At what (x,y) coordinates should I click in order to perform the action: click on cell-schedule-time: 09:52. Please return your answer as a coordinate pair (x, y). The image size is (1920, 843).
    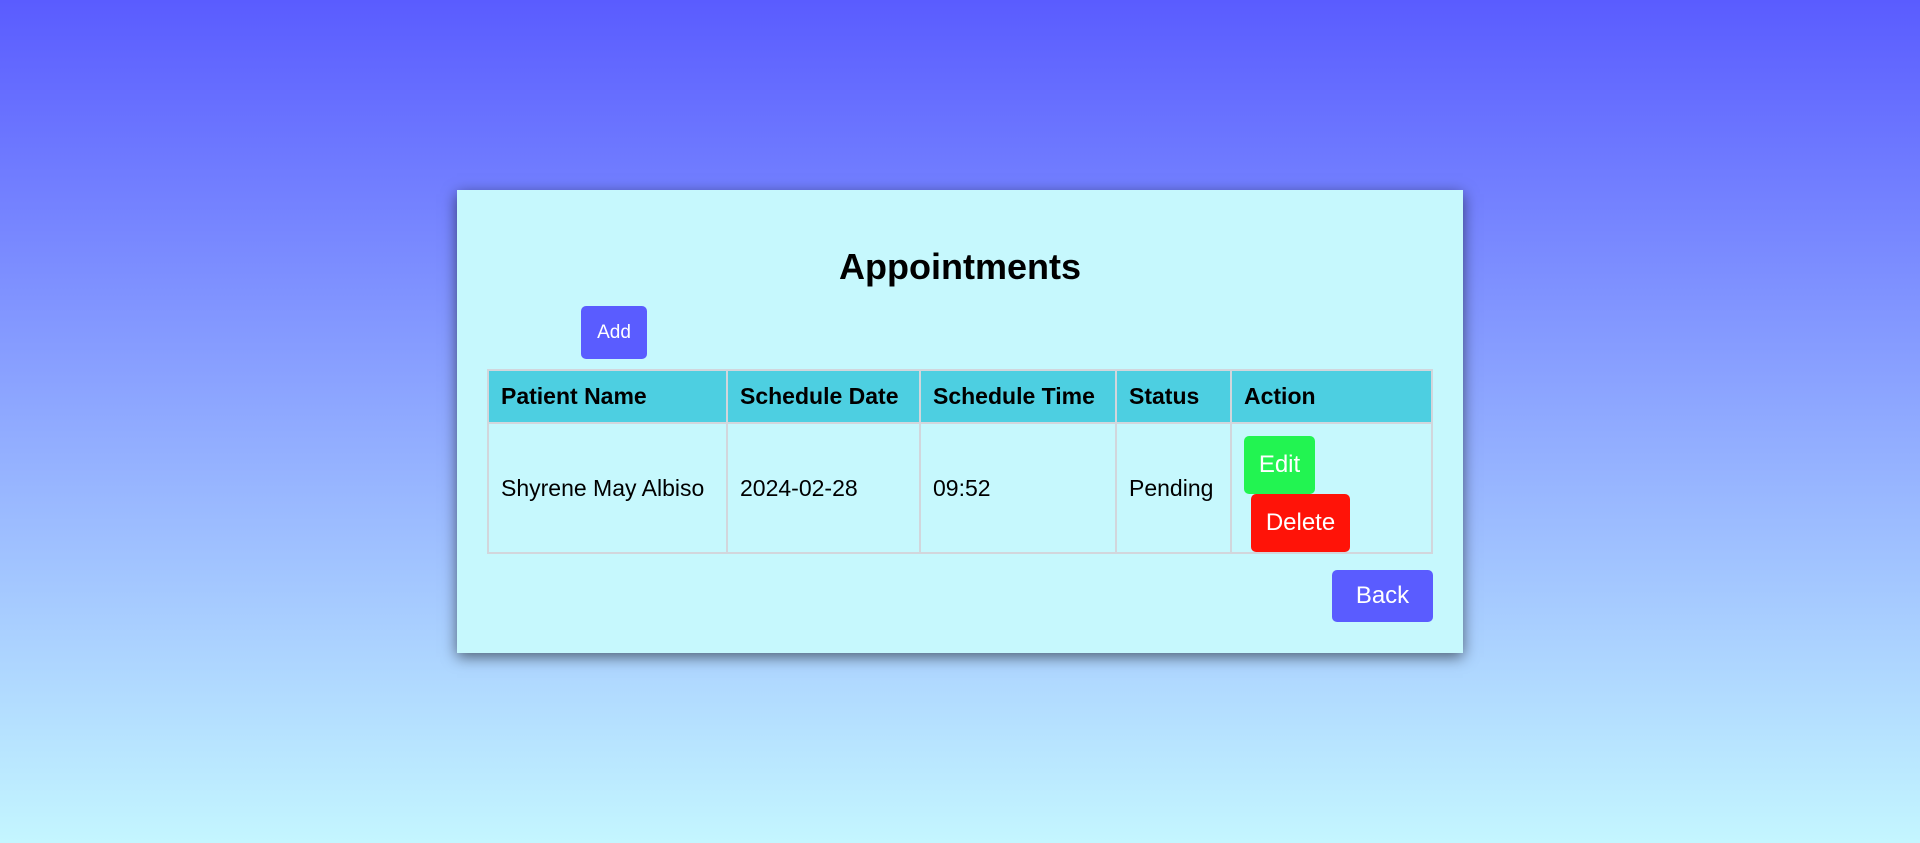
    Looking at the image, I should click on (1018, 488).